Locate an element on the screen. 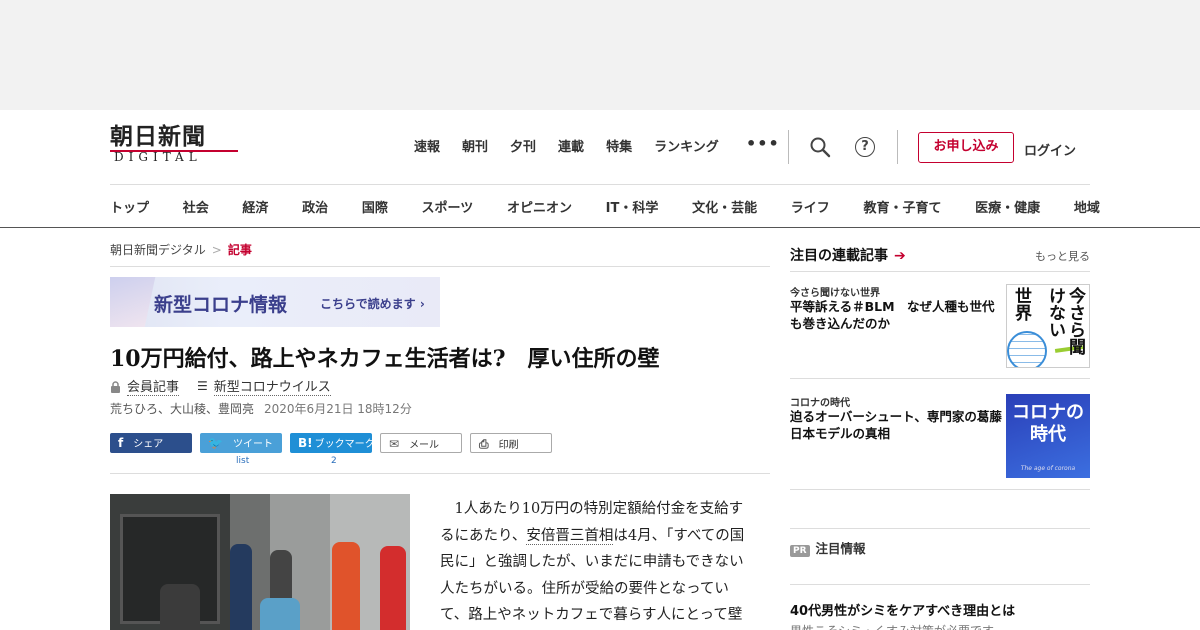 This screenshot has width=1200, height=630. twitter-label: ツイート is located at coordinates (252, 444).